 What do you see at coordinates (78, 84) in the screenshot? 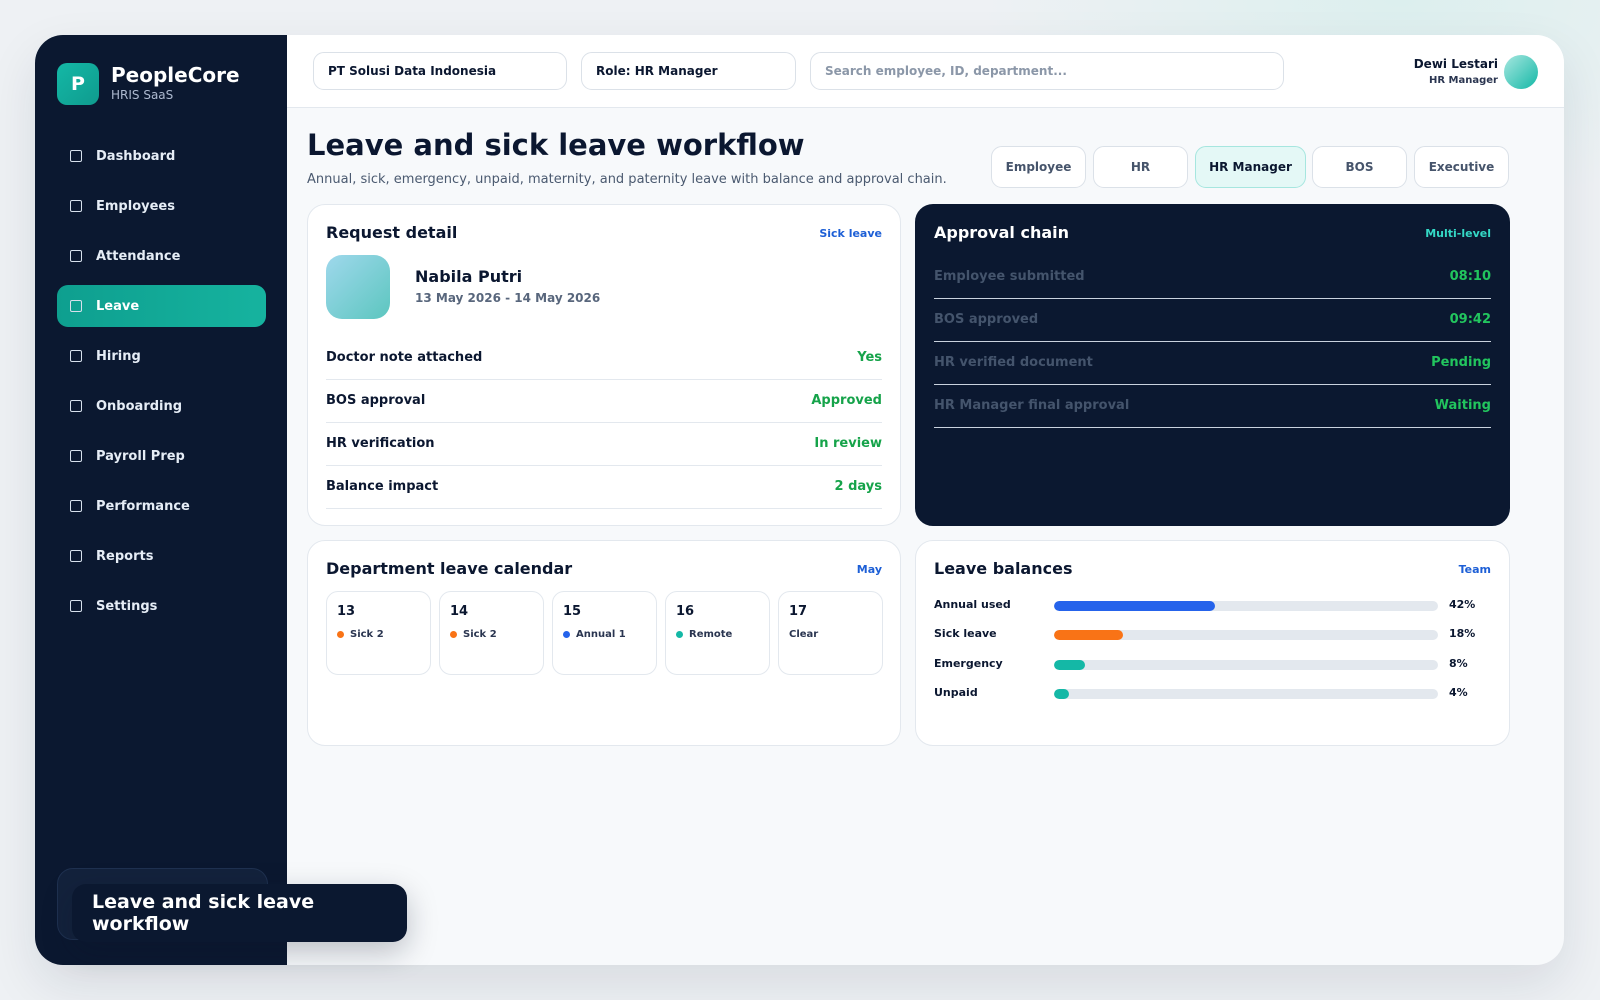
I see `brand-logo: P` at bounding box center [78, 84].